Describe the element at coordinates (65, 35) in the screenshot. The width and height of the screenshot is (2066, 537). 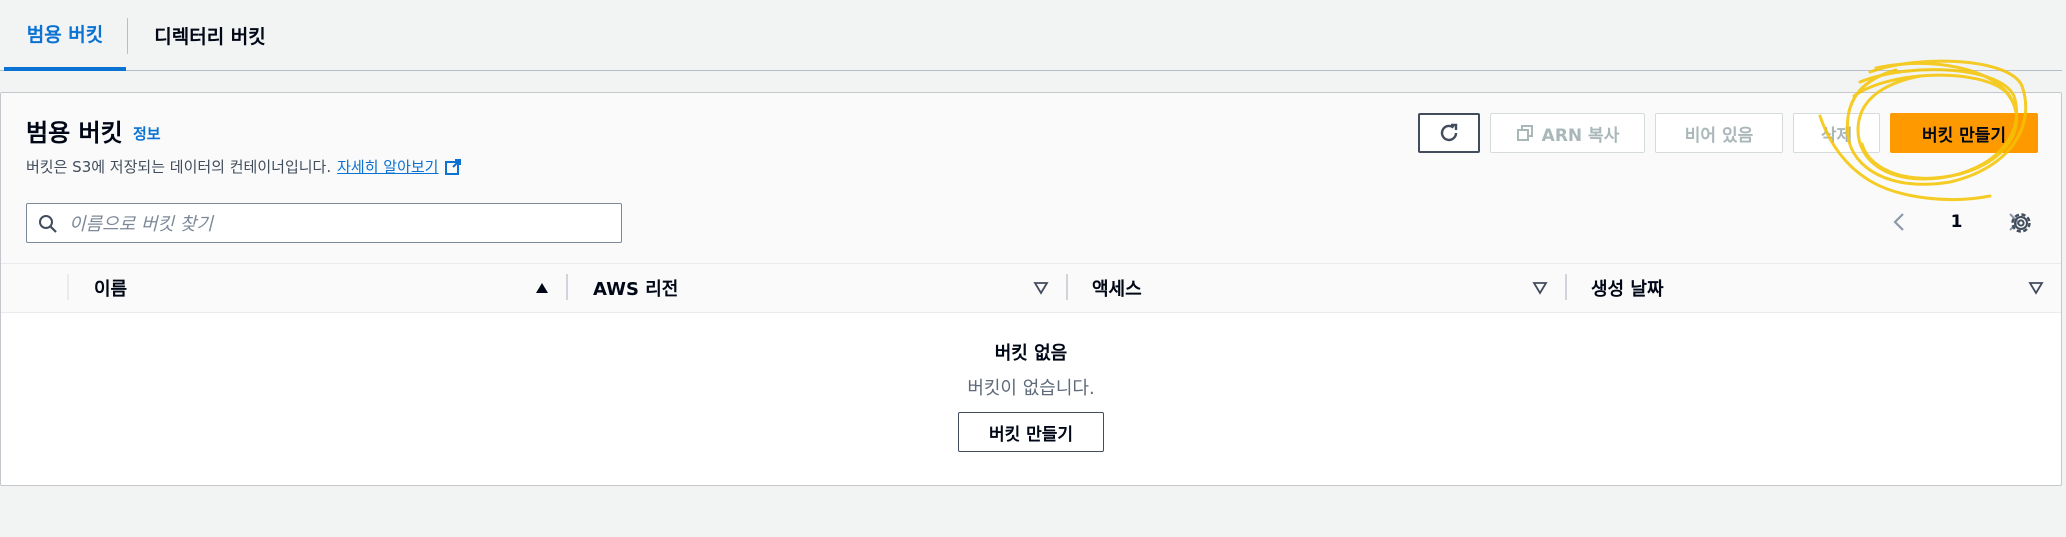
I see `tab-general-purpose-buckets: 범용 버킷` at that location.